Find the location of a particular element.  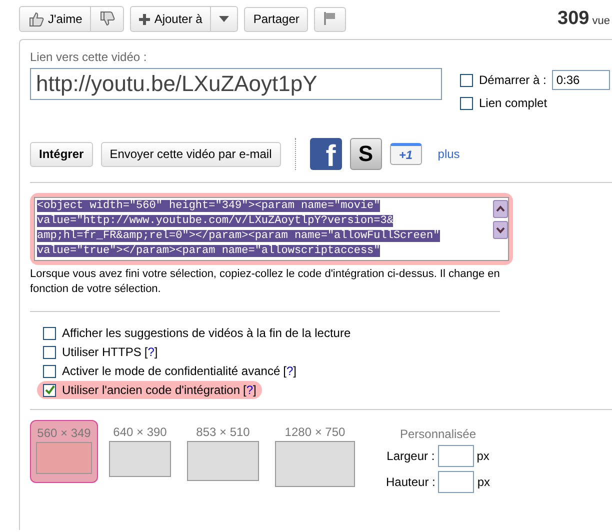

option-label: Utiliser HTTPS is located at coordinates (102, 352).